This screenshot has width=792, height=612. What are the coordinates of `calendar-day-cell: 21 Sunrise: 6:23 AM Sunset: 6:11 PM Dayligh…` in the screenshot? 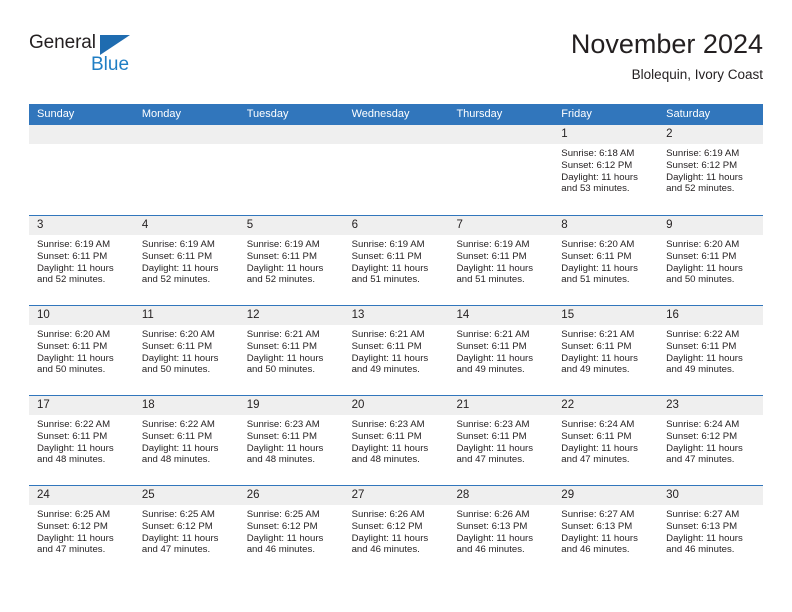 It's located at (501, 440).